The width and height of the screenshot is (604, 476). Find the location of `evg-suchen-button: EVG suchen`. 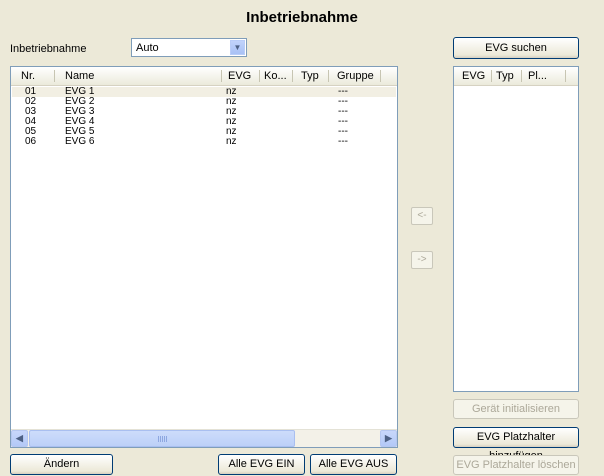

evg-suchen-button: EVG suchen is located at coordinates (516, 48).